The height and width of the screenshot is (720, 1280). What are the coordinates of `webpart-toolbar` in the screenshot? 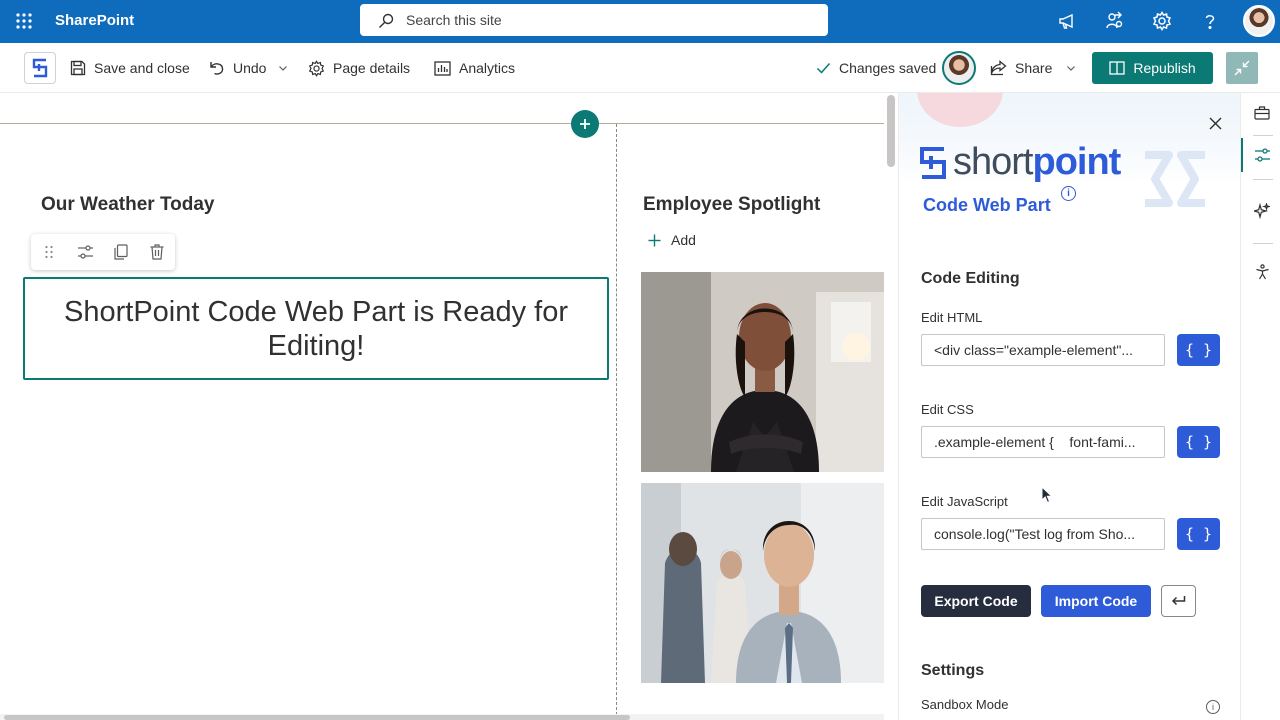 It's located at (103, 252).